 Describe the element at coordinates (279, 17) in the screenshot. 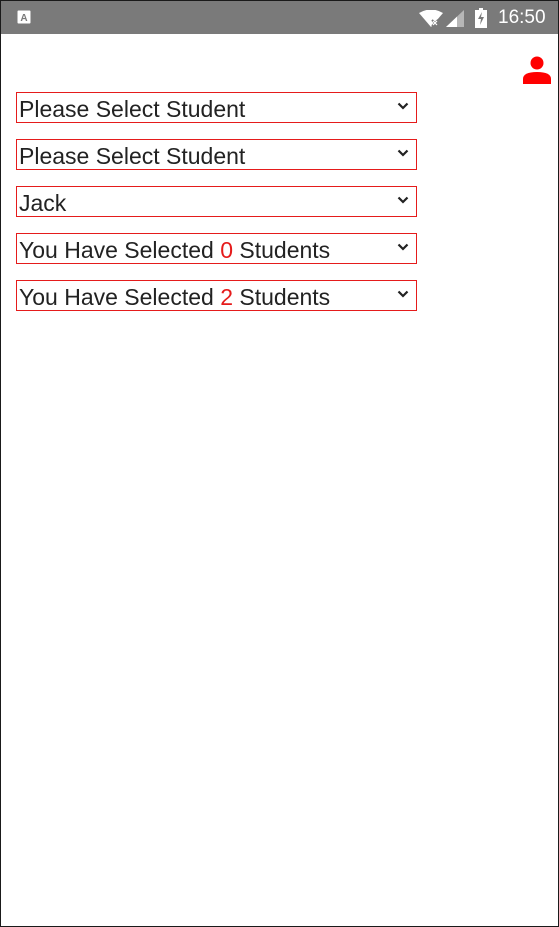

I see `status-bar: A 16:50` at that location.